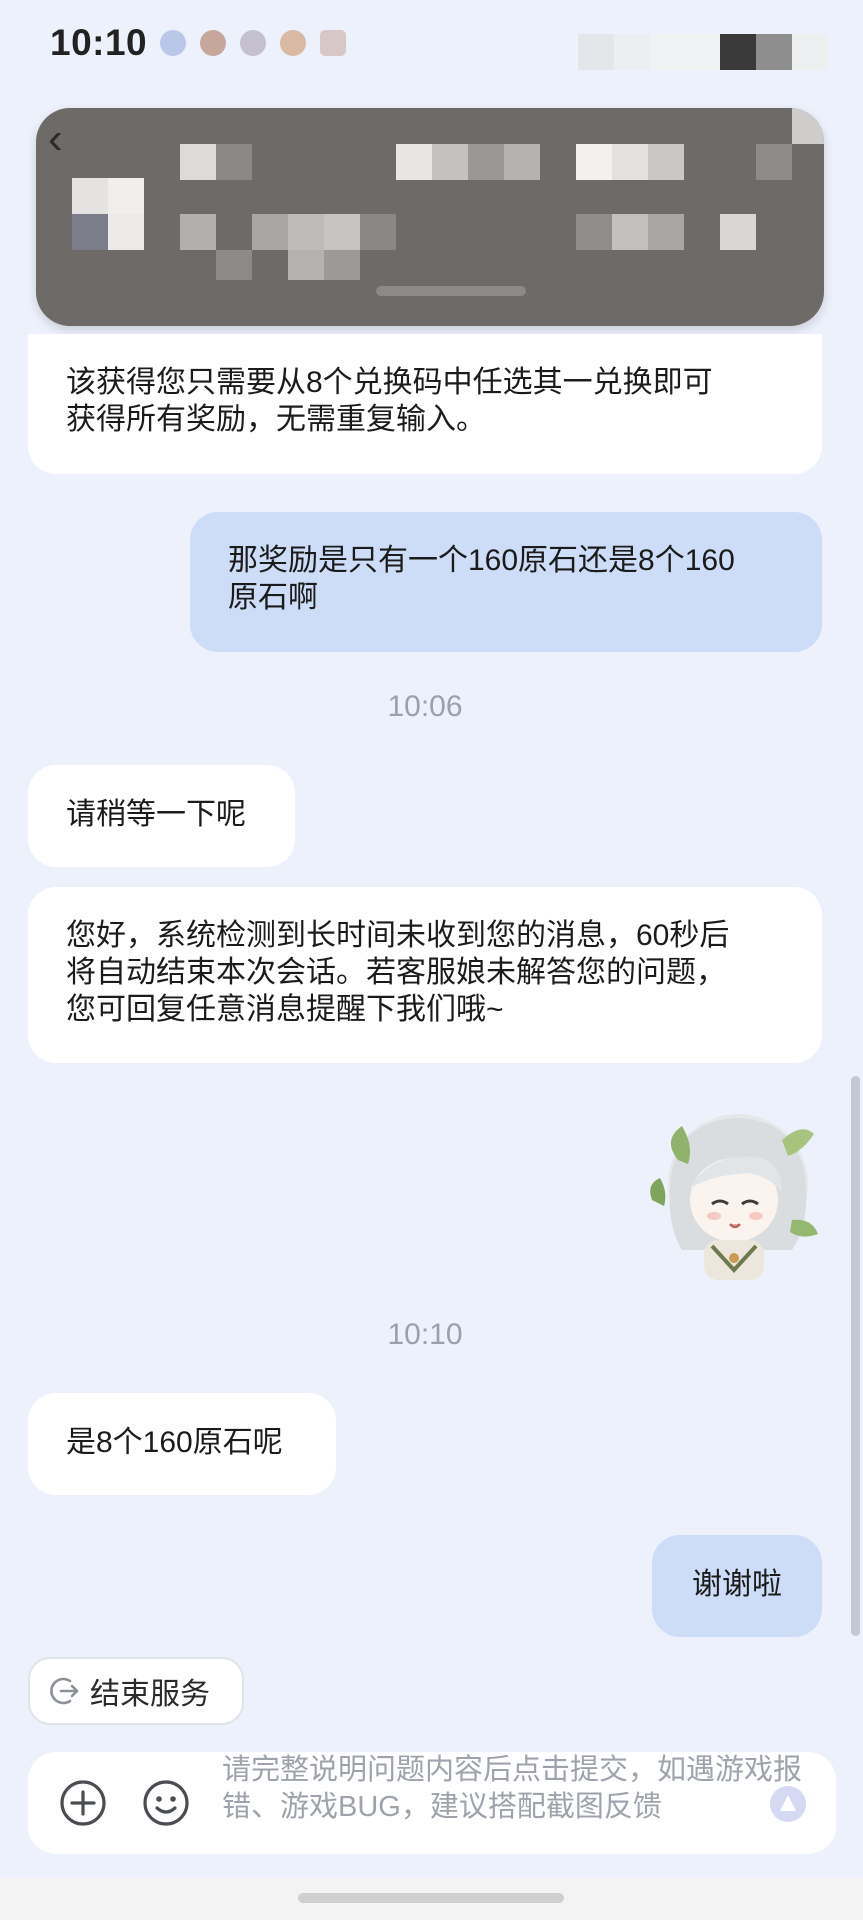 This screenshot has width=863, height=1920. What do you see at coordinates (425, 706) in the screenshot?
I see `message-timestamp: 10:06` at bounding box center [425, 706].